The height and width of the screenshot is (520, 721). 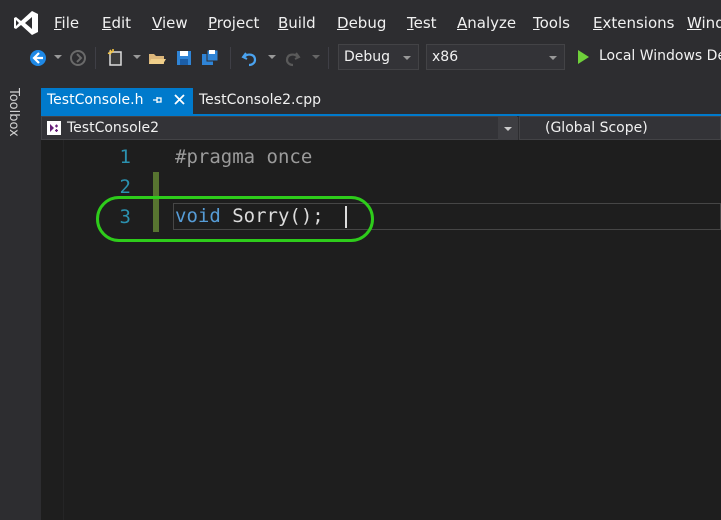 I want to click on new-dropdown-arrow, so click(x=137, y=57).